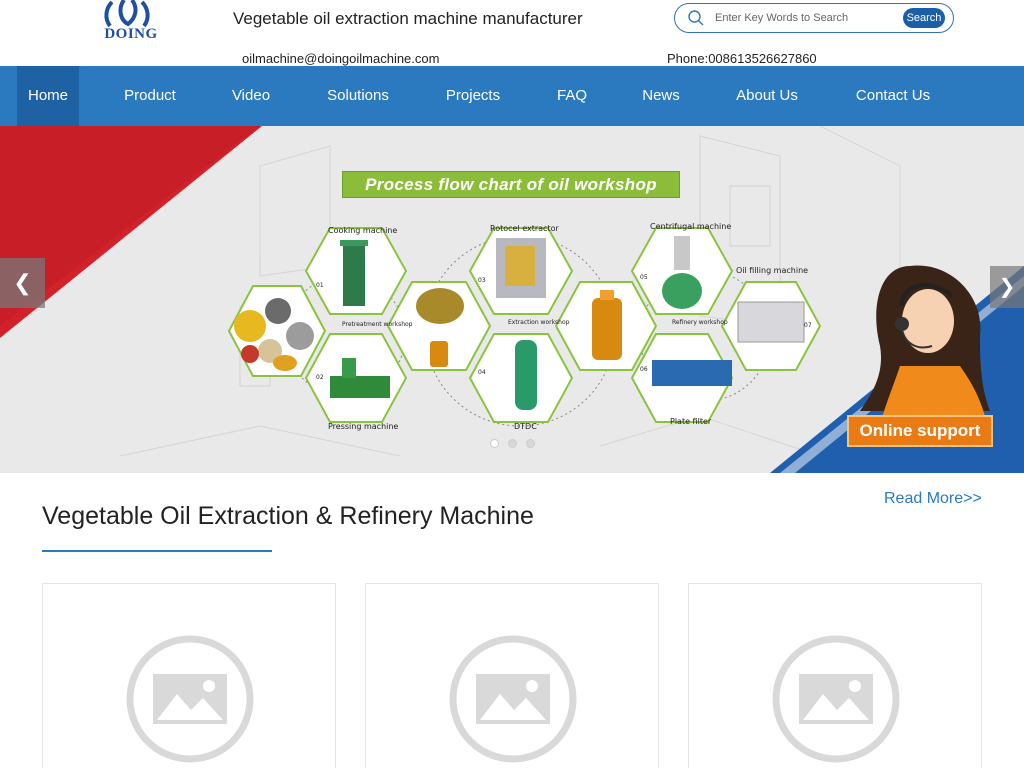 The image size is (1024, 768). What do you see at coordinates (363, 426) in the screenshot?
I see `label-pressing-machine: Pressing machine` at bounding box center [363, 426].